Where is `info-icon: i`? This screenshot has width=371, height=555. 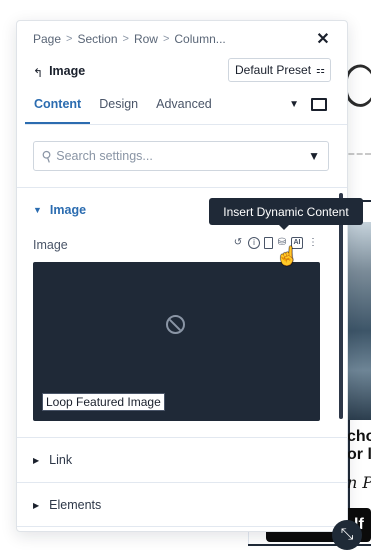
info-icon: i is located at coordinates (254, 243).